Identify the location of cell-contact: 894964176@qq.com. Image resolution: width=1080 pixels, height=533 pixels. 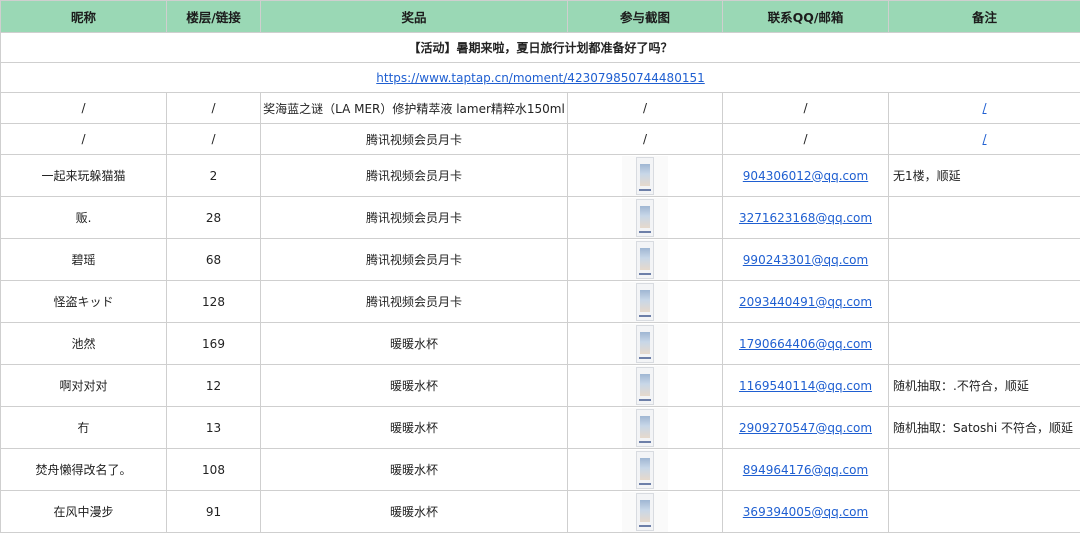
(805, 469).